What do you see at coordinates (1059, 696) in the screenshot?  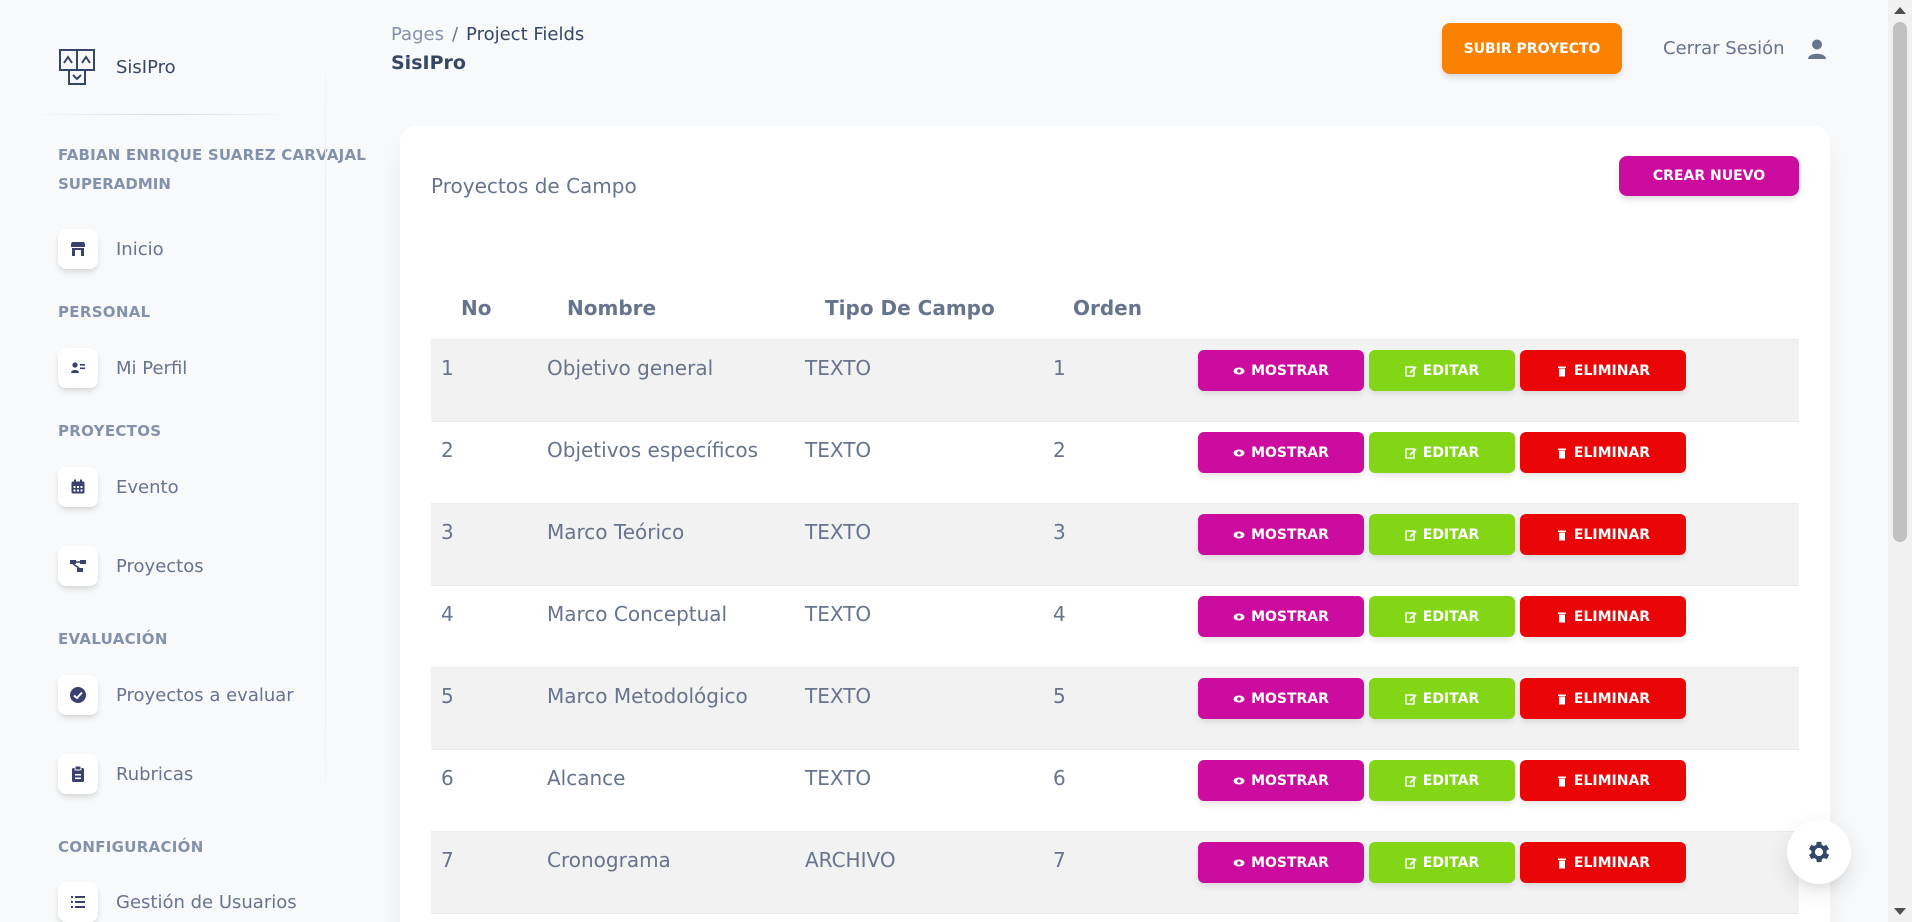 I see `cell-orden: 5` at bounding box center [1059, 696].